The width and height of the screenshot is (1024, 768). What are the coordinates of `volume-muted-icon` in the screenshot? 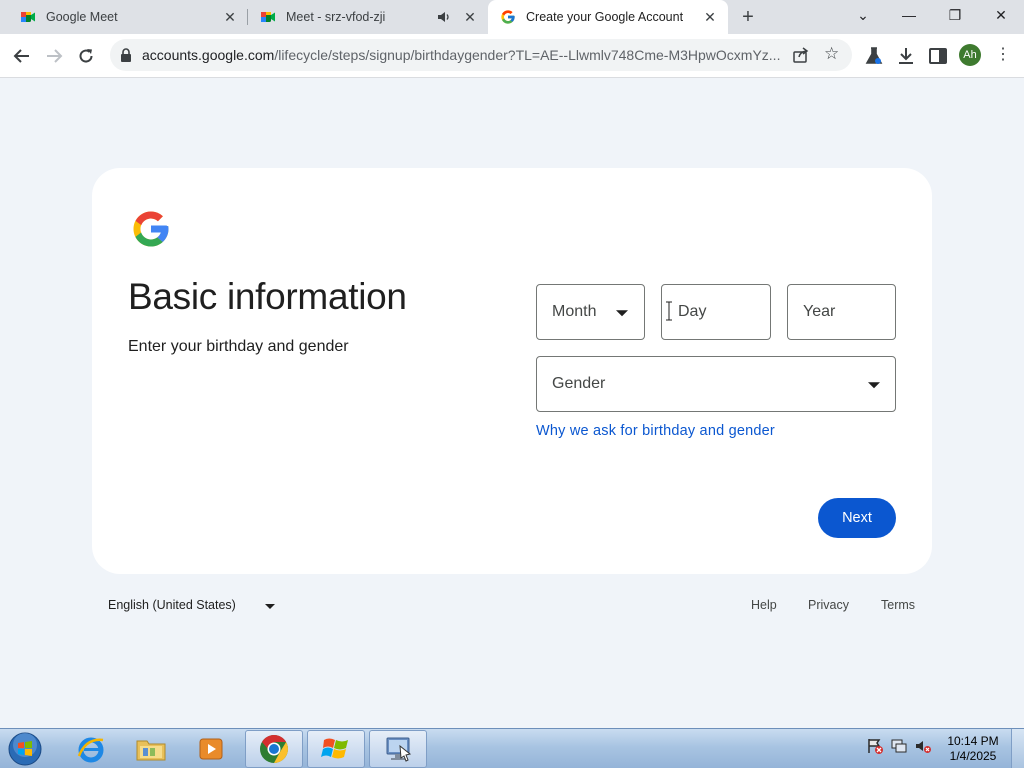 It's located at (923, 746).